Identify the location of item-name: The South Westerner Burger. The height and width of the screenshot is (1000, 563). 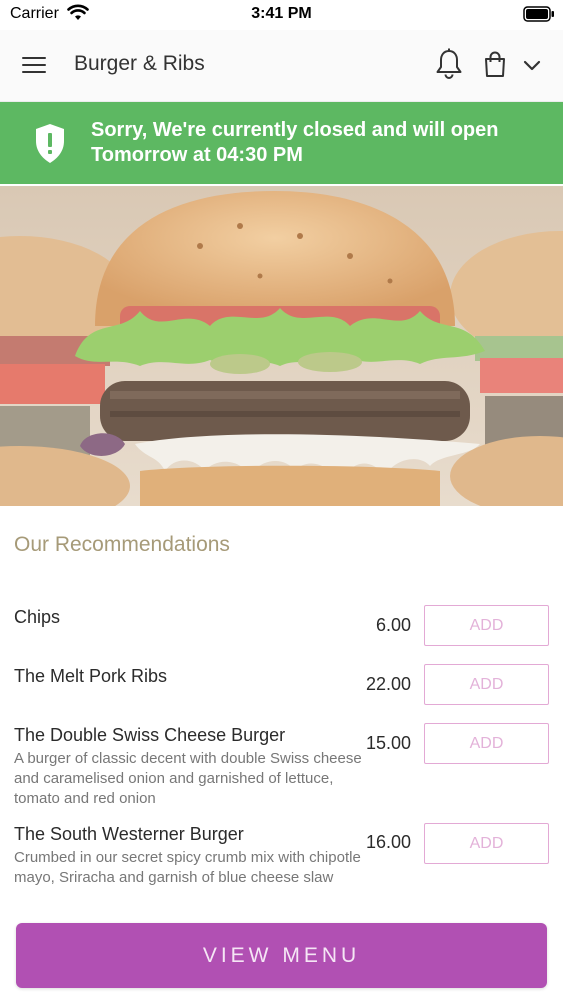
(129, 834).